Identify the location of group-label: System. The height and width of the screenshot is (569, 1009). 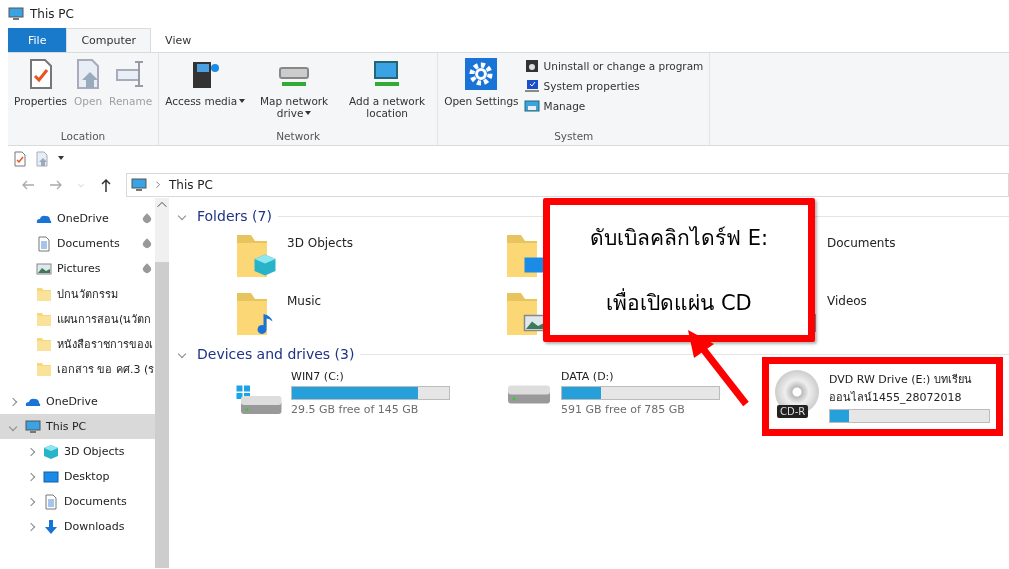
(574, 136).